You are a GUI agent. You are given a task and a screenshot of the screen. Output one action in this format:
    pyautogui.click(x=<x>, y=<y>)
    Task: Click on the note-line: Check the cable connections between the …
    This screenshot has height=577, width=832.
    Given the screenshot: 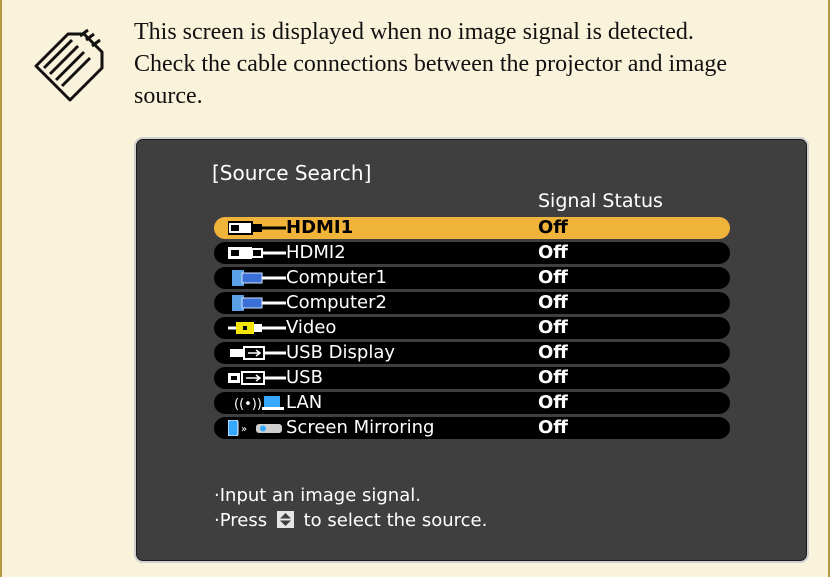 What is the action you would take?
    pyautogui.click(x=431, y=64)
    